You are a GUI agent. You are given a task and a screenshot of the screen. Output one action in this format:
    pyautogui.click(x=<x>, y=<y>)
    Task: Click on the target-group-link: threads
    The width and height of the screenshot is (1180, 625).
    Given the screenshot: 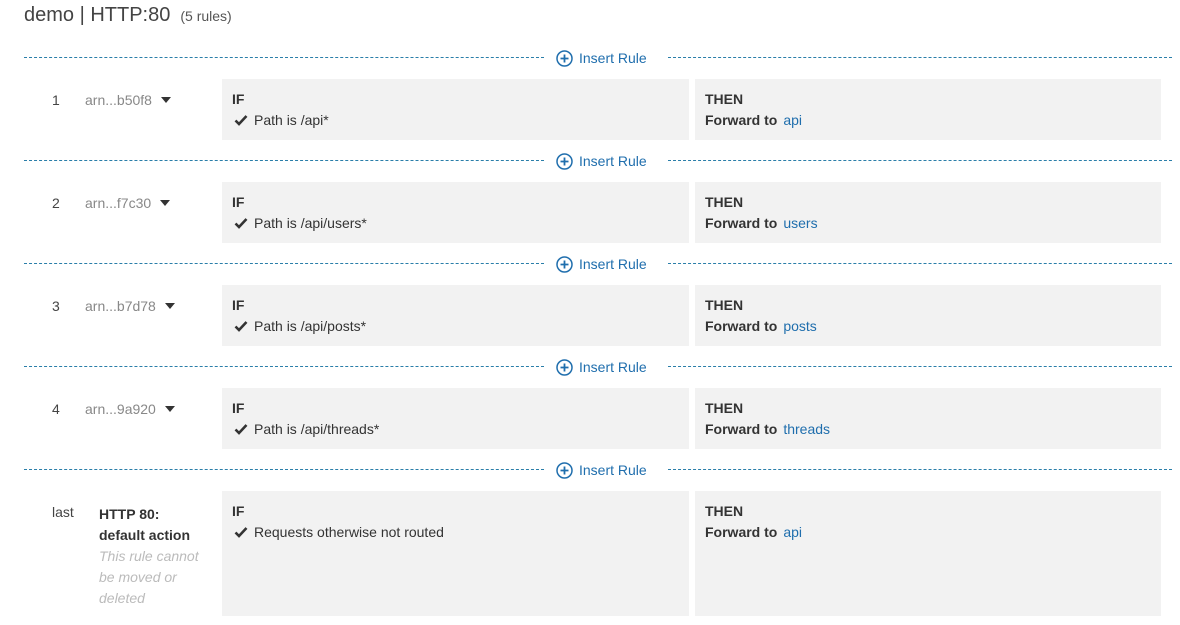 What is the action you would take?
    pyautogui.click(x=806, y=429)
    